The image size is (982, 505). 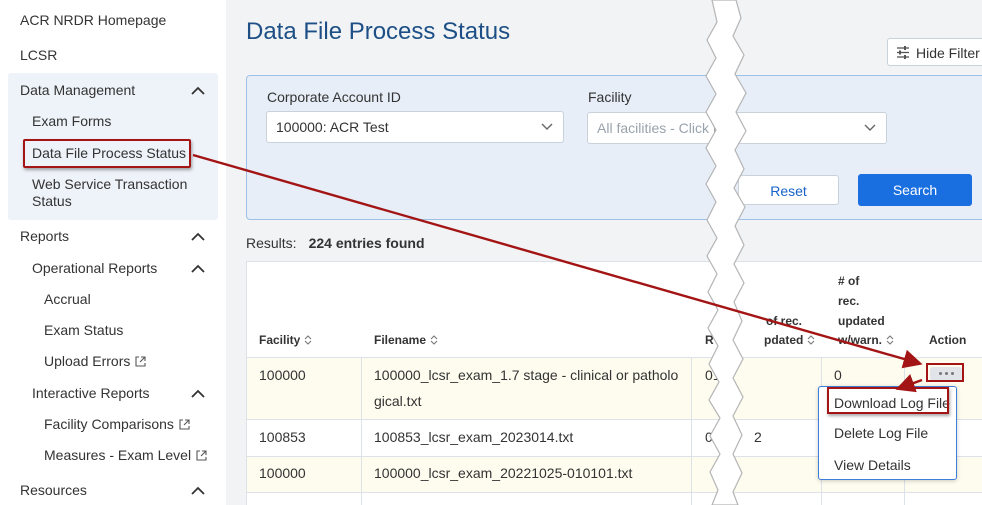 What do you see at coordinates (948, 340) in the screenshot?
I see `column-header-action: Action` at bounding box center [948, 340].